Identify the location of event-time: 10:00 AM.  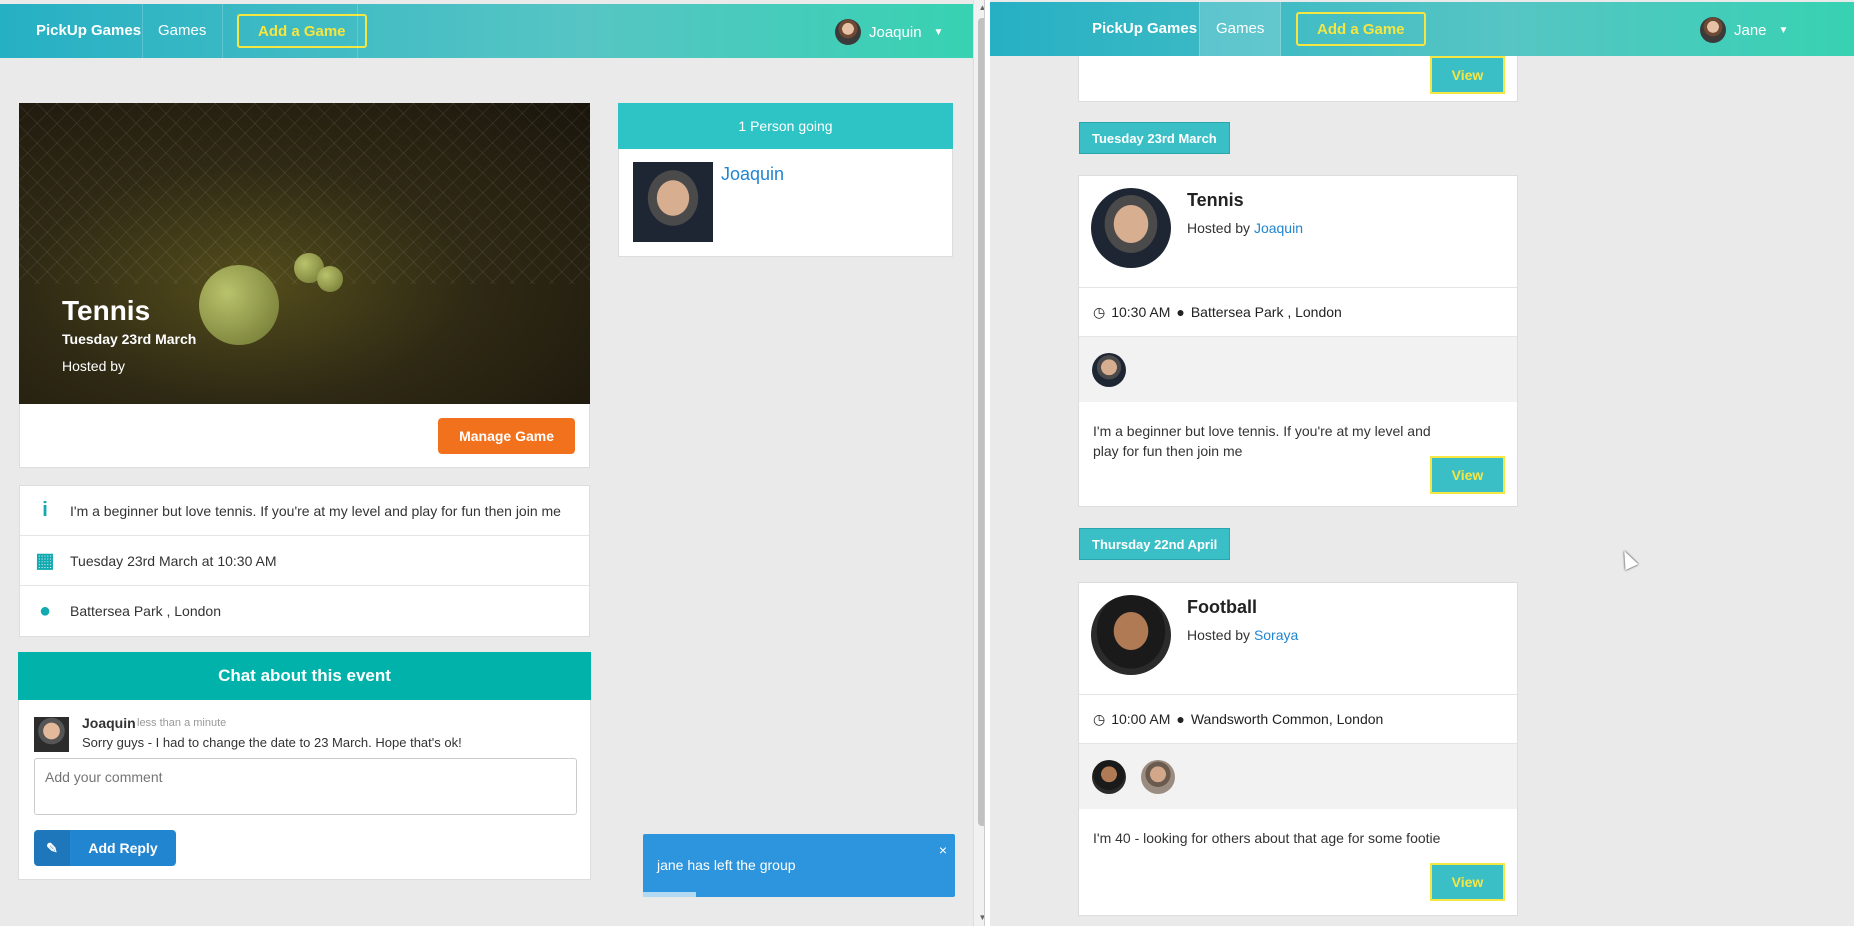
(1141, 719).